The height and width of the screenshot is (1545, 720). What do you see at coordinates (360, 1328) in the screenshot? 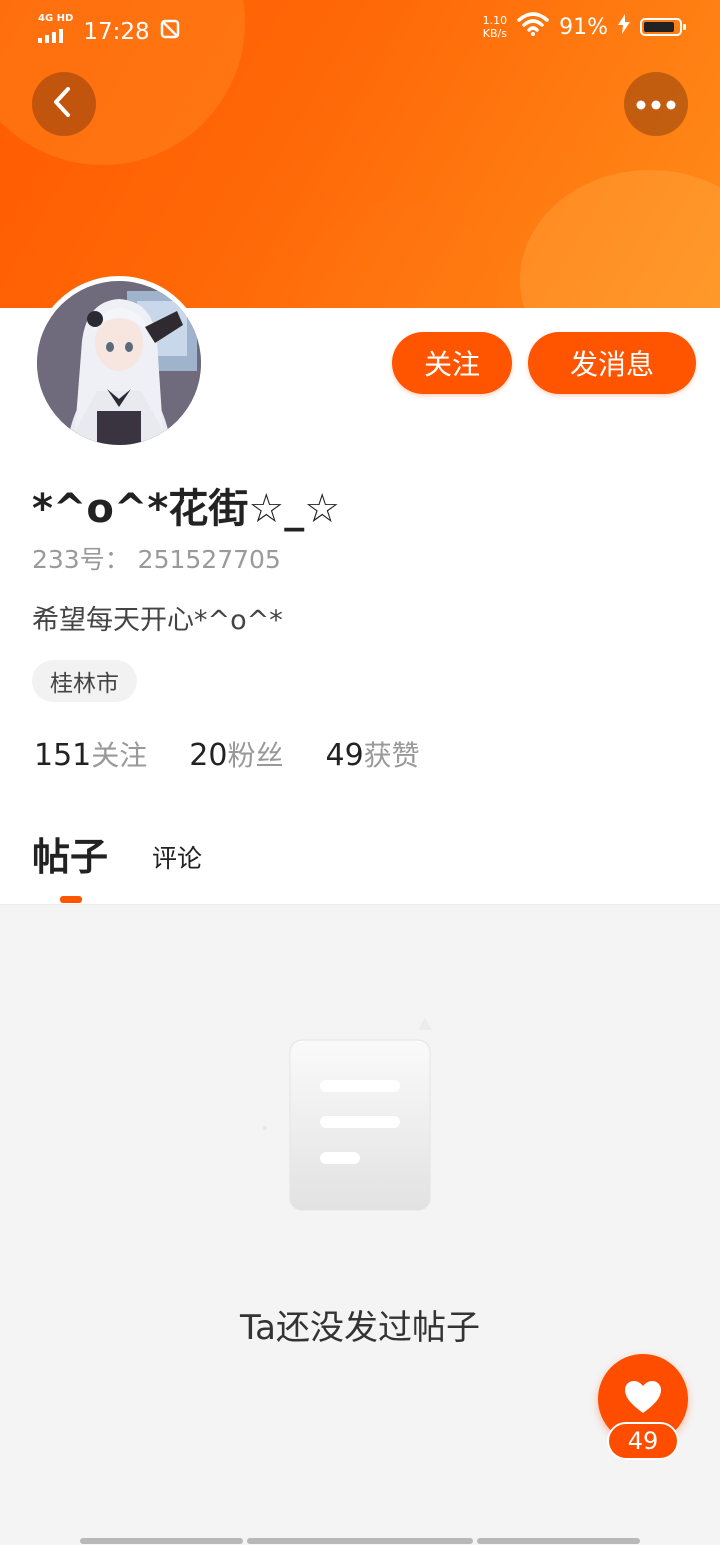
I see `empty-state-text: Ta还没发过帖子` at bounding box center [360, 1328].